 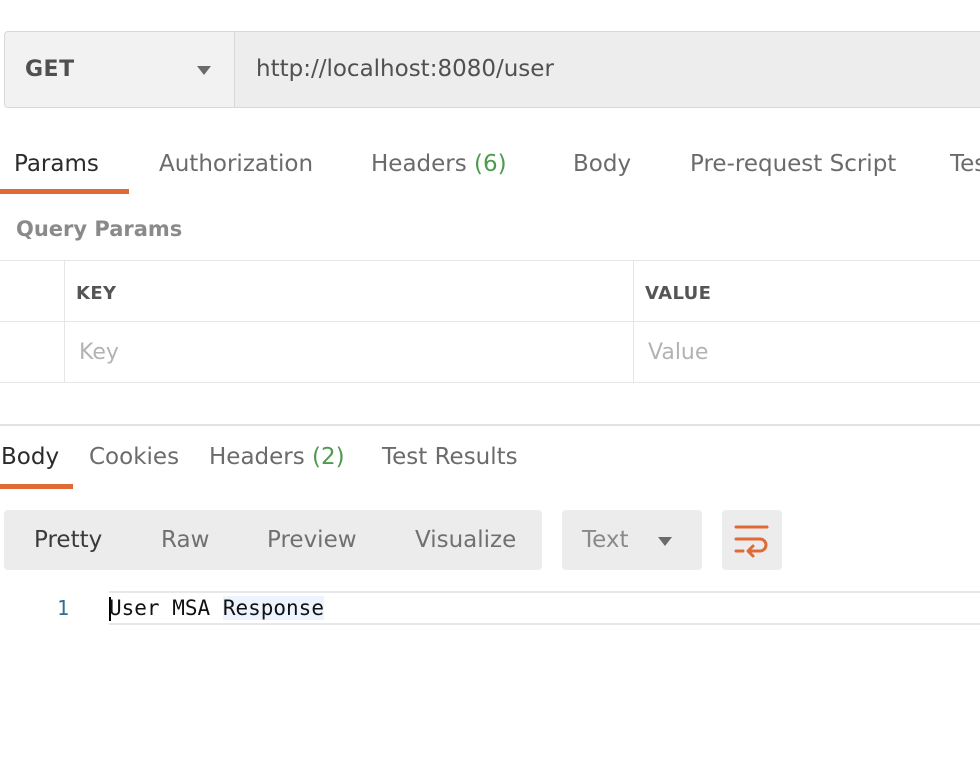 What do you see at coordinates (96, 293) in the screenshot?
I see `key-column-header: KEY` at bounding box center [96, 293].